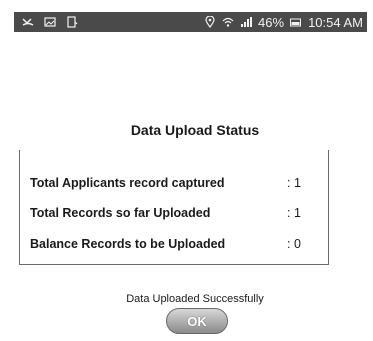 This screenshot has height=341, width=373. I want to click on captured-row: Total Applicants record captured : 1, so click(165, 183).